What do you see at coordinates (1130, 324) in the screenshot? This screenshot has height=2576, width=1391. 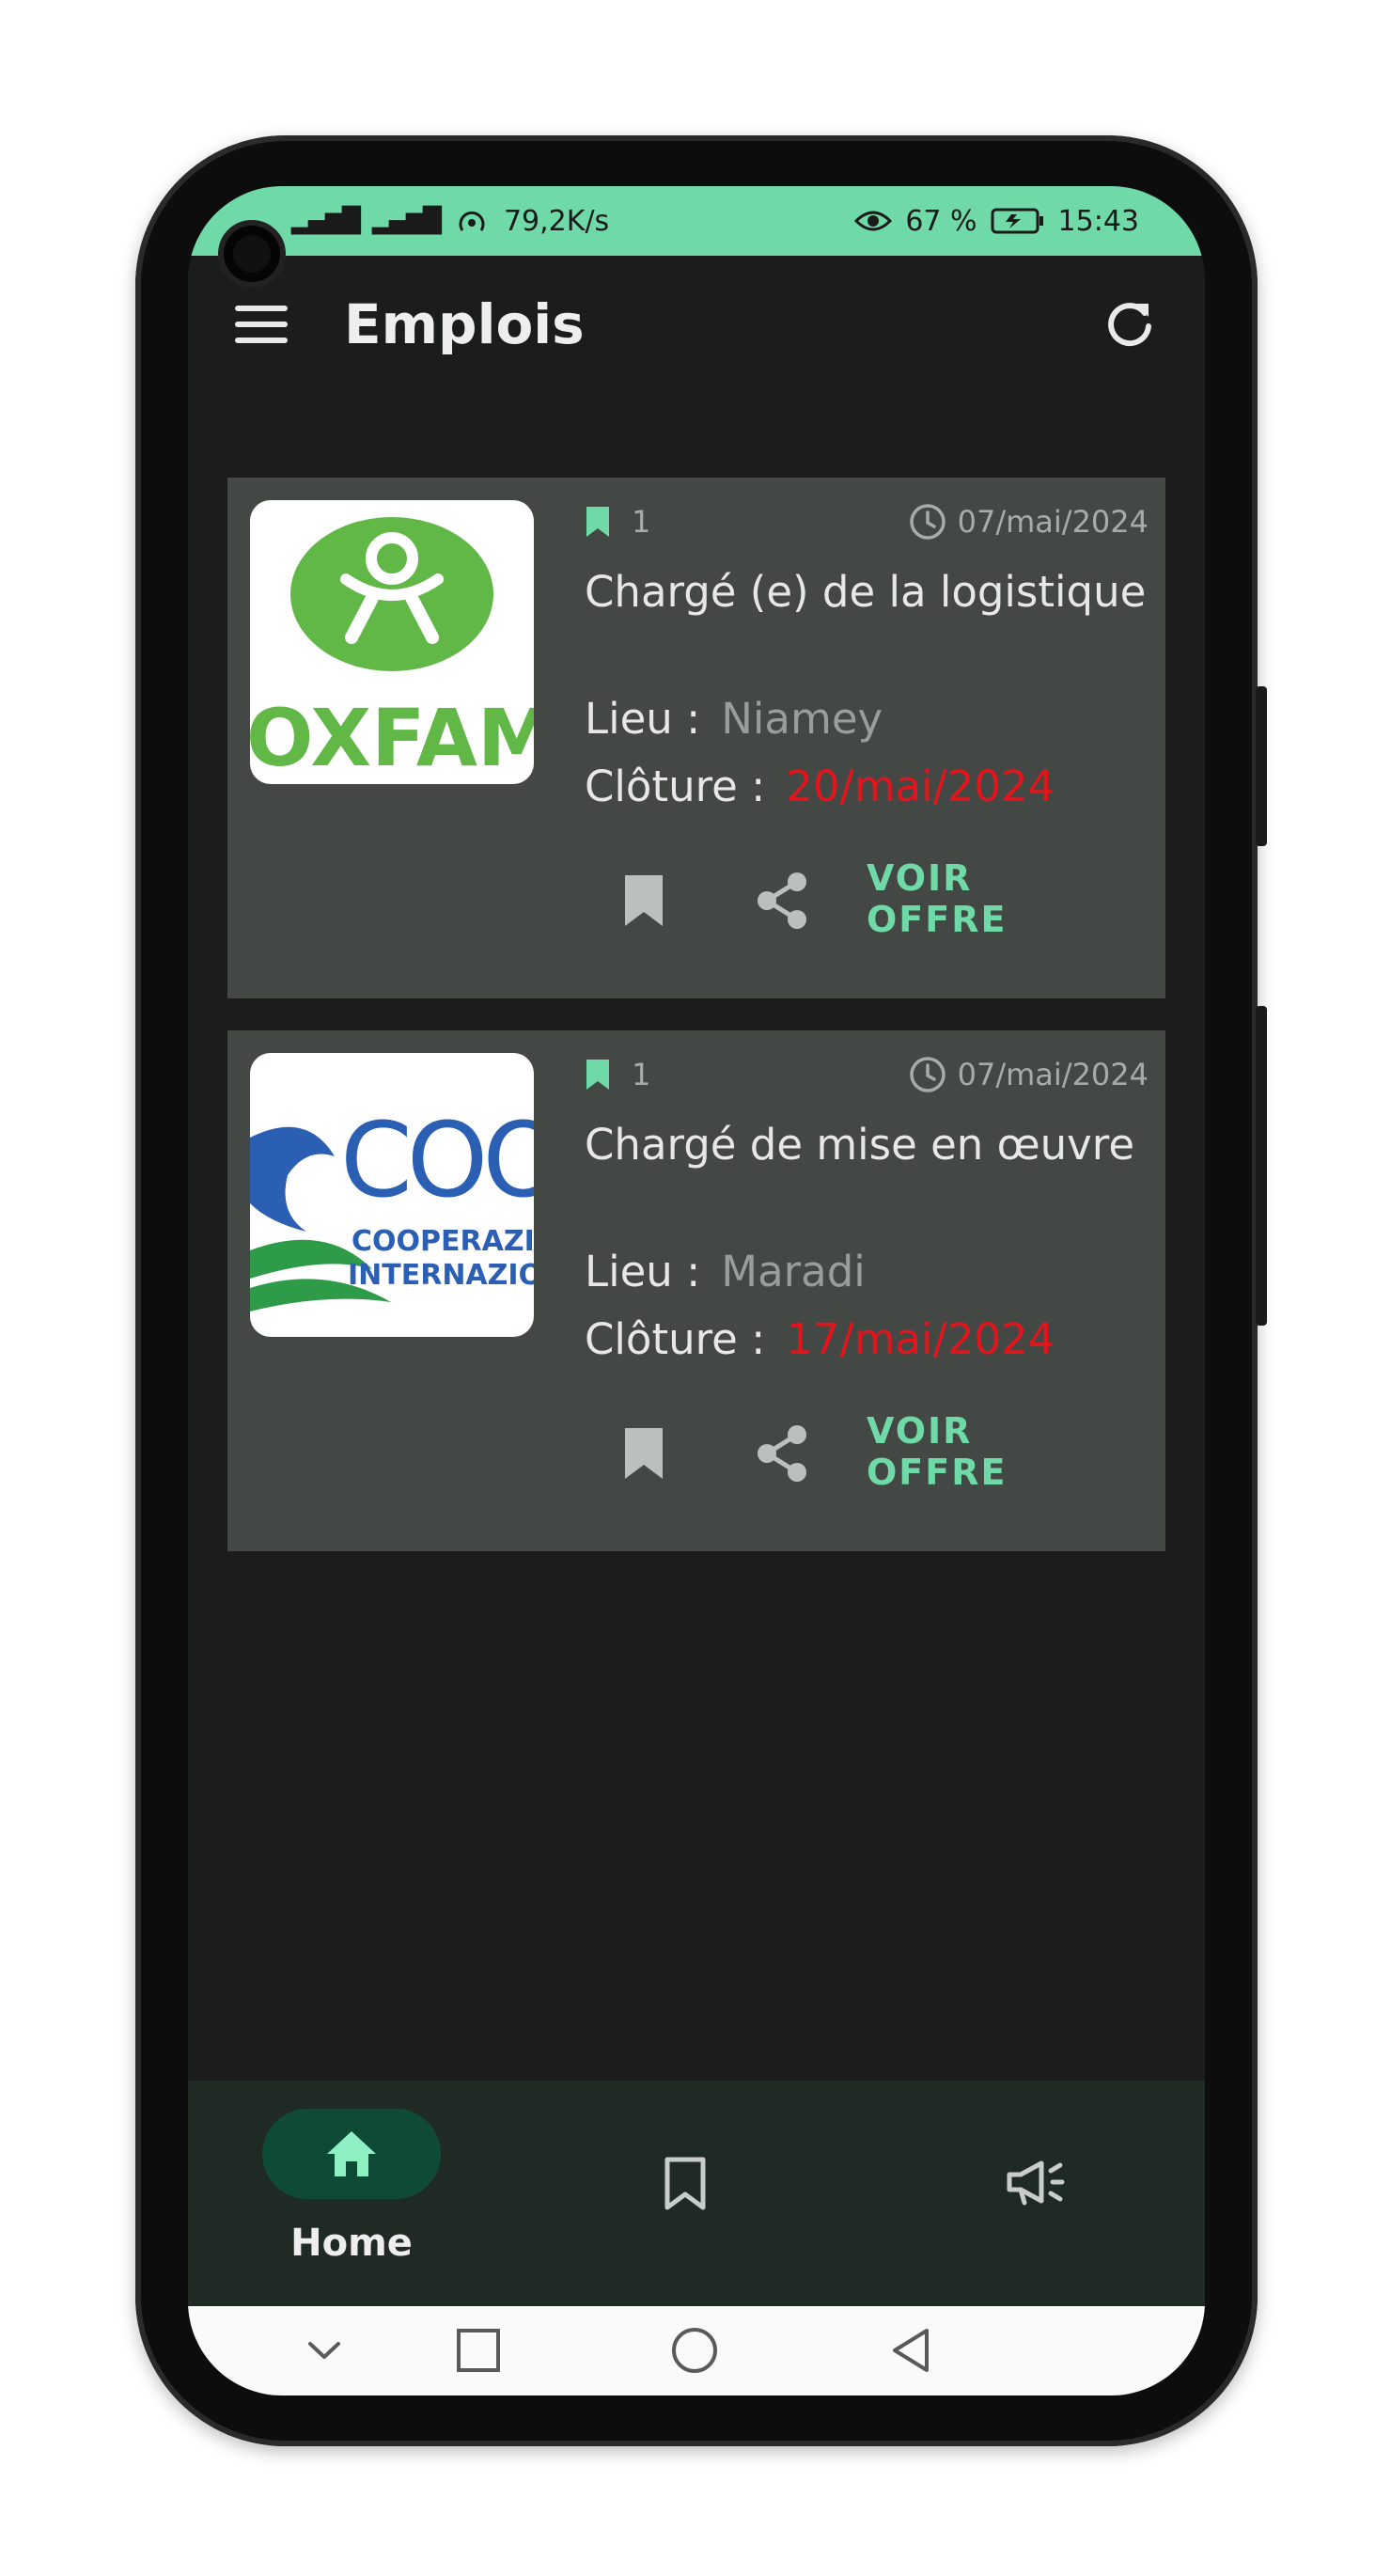 I see `refresh-icon` at bounding box center [1130, 324].